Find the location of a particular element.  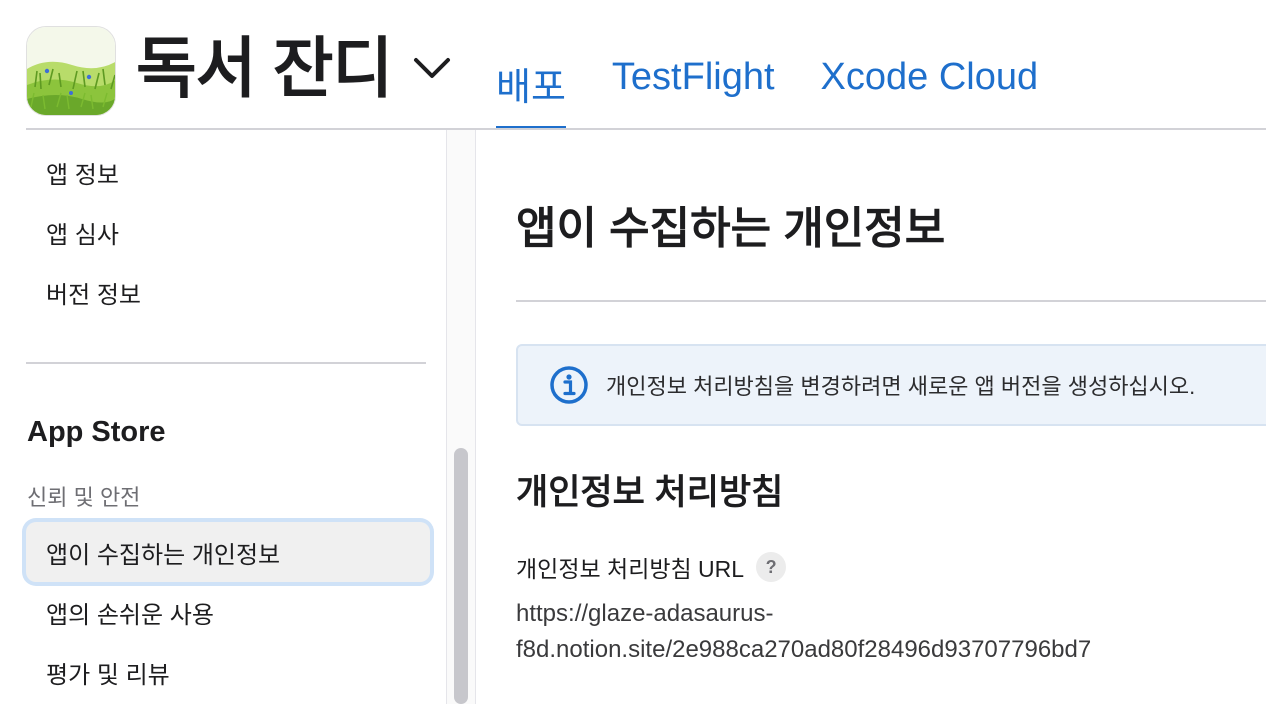

info-notice: 개인정보 처리방침을 변경하려면 새로운 앱 버전을 생성하십시오. is located at coordinates (891, 385).